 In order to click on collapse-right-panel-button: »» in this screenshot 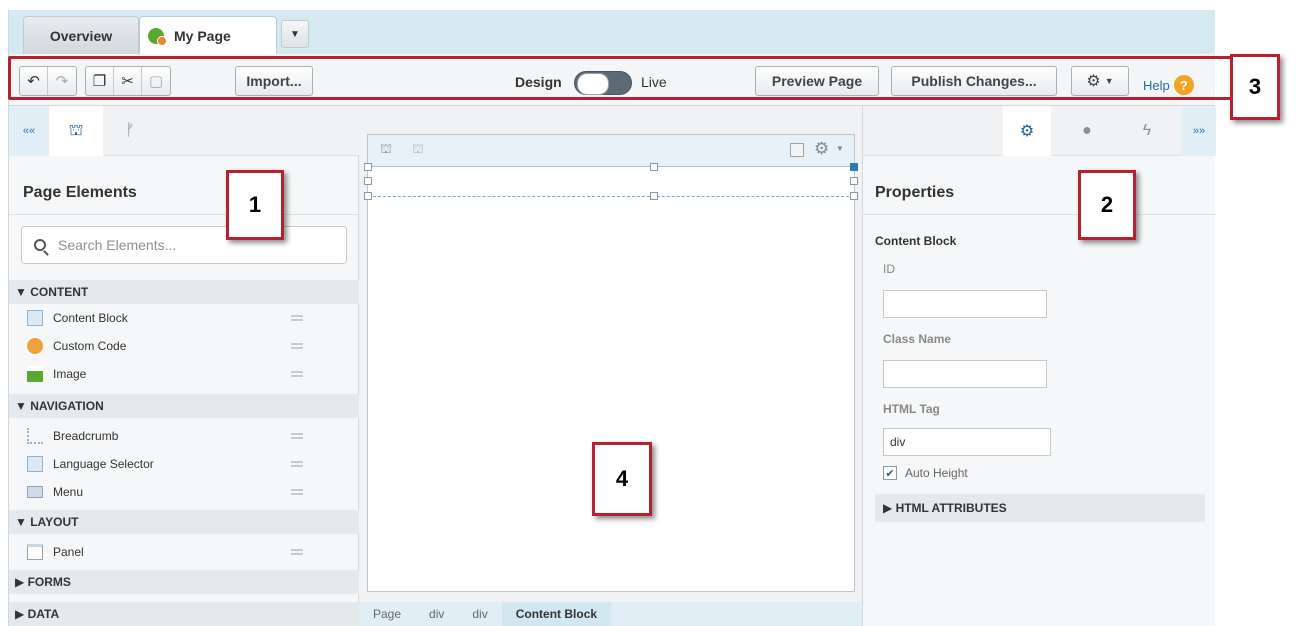, I will do `click(1199, 131)`.